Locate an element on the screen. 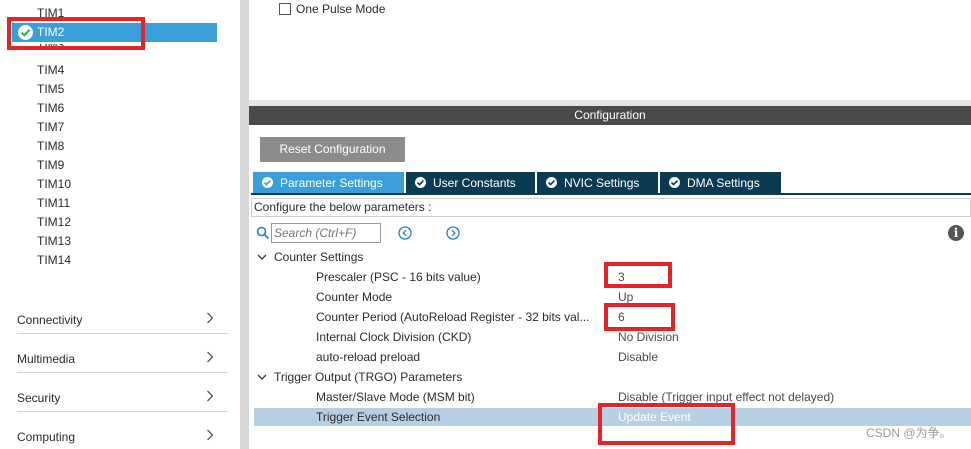 The image size is (971, 449). reset-configuration-button: Reset Configuration is located at coordinates (332, 149).